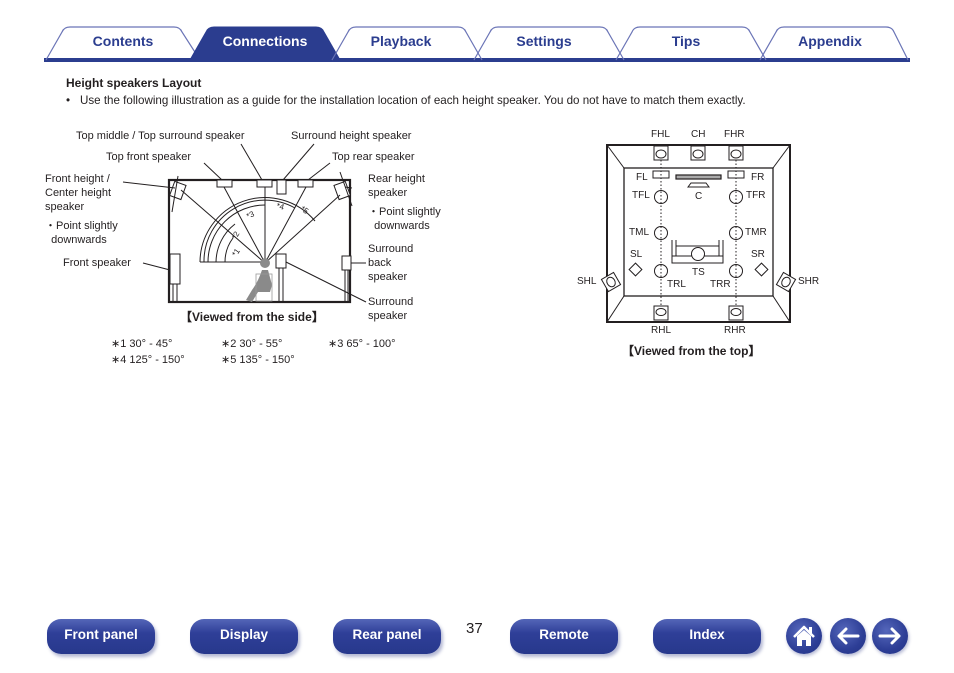 The image size is (954, 673). I want to click on remote-button: Remote, so click(564, 636).